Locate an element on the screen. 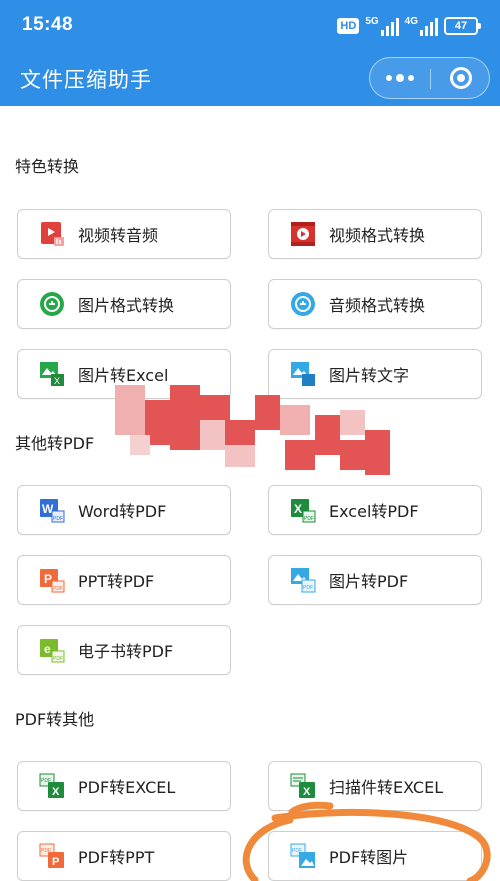 This screenshot has height=881, width=500. mini-program-capsule is located at coordinates (429, 78).